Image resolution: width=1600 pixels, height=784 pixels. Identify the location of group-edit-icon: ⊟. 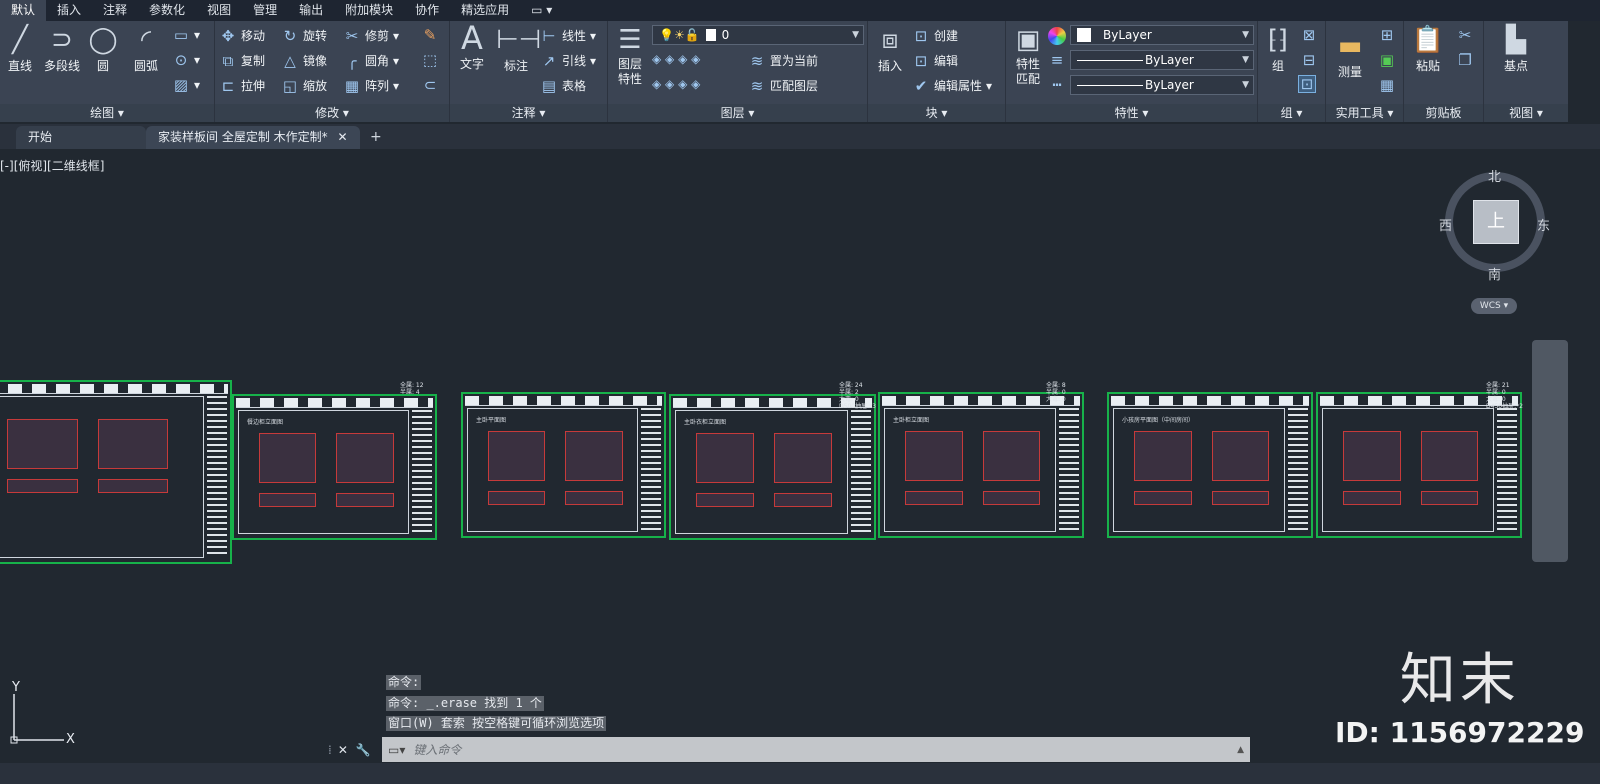
(1309, 60).